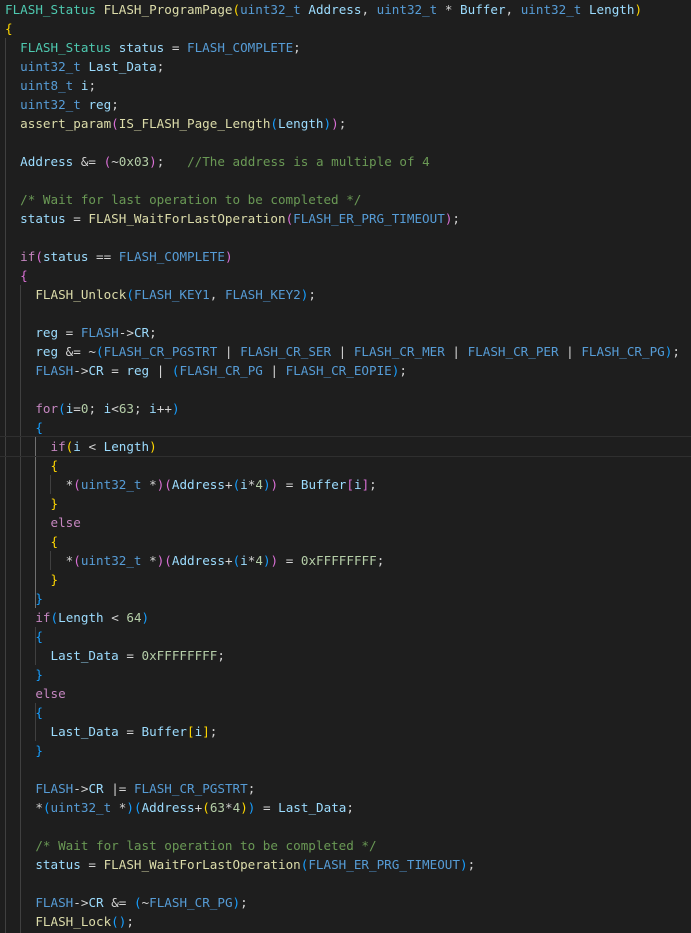 The width and height of the screenshot is (691, 933). Describe the element at coordinates (348, 66) in the screenshot. I see `code-line: uint32_t Last_Data;` at that location.